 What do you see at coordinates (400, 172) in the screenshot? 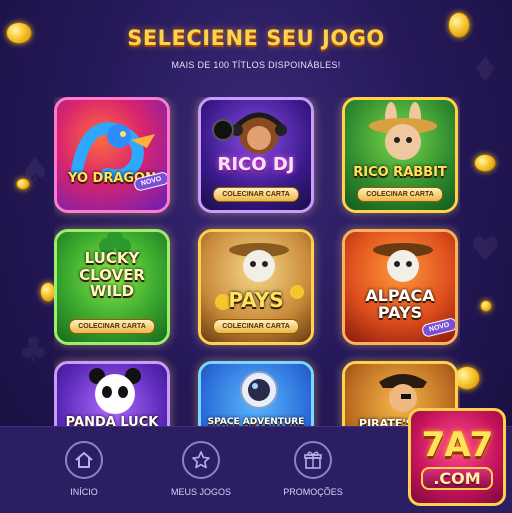
I see `game-name: RICO RABBIT` at bounding box center [400, 172].